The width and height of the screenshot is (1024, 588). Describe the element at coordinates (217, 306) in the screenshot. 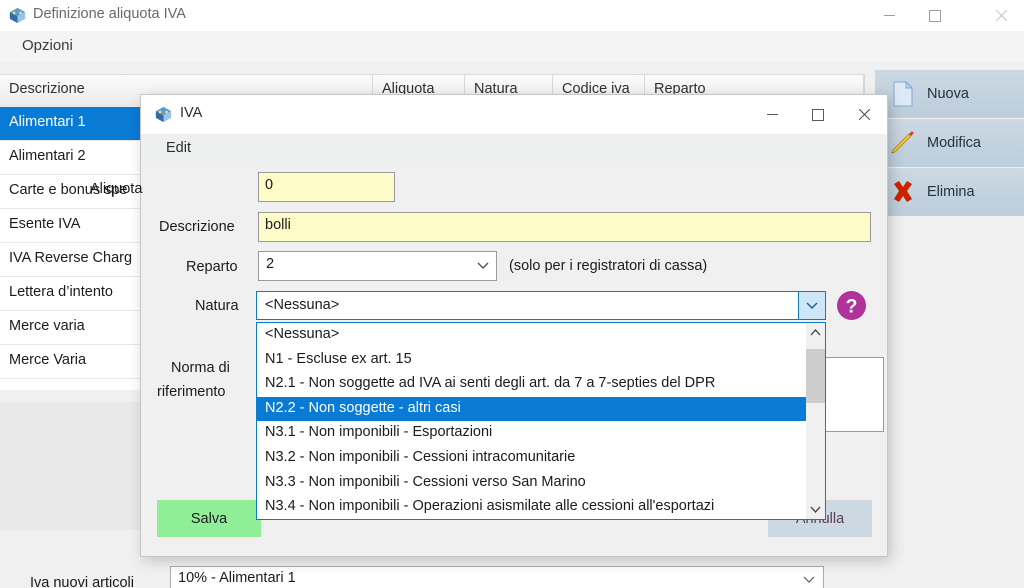

I see `natura-label: Natura` at that location.